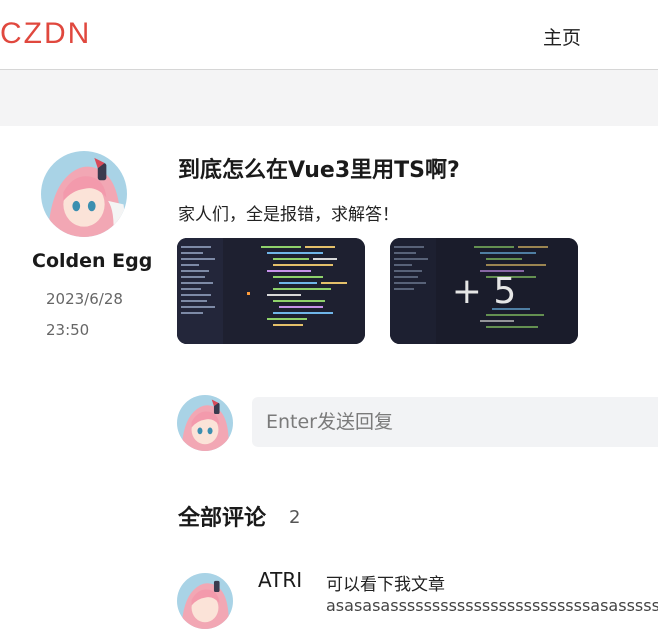 The image size is (658, 629). Describe the element at coordinates (385, 585) in the screenshot. I see `comment-text: 可以看下我文章` at that location.